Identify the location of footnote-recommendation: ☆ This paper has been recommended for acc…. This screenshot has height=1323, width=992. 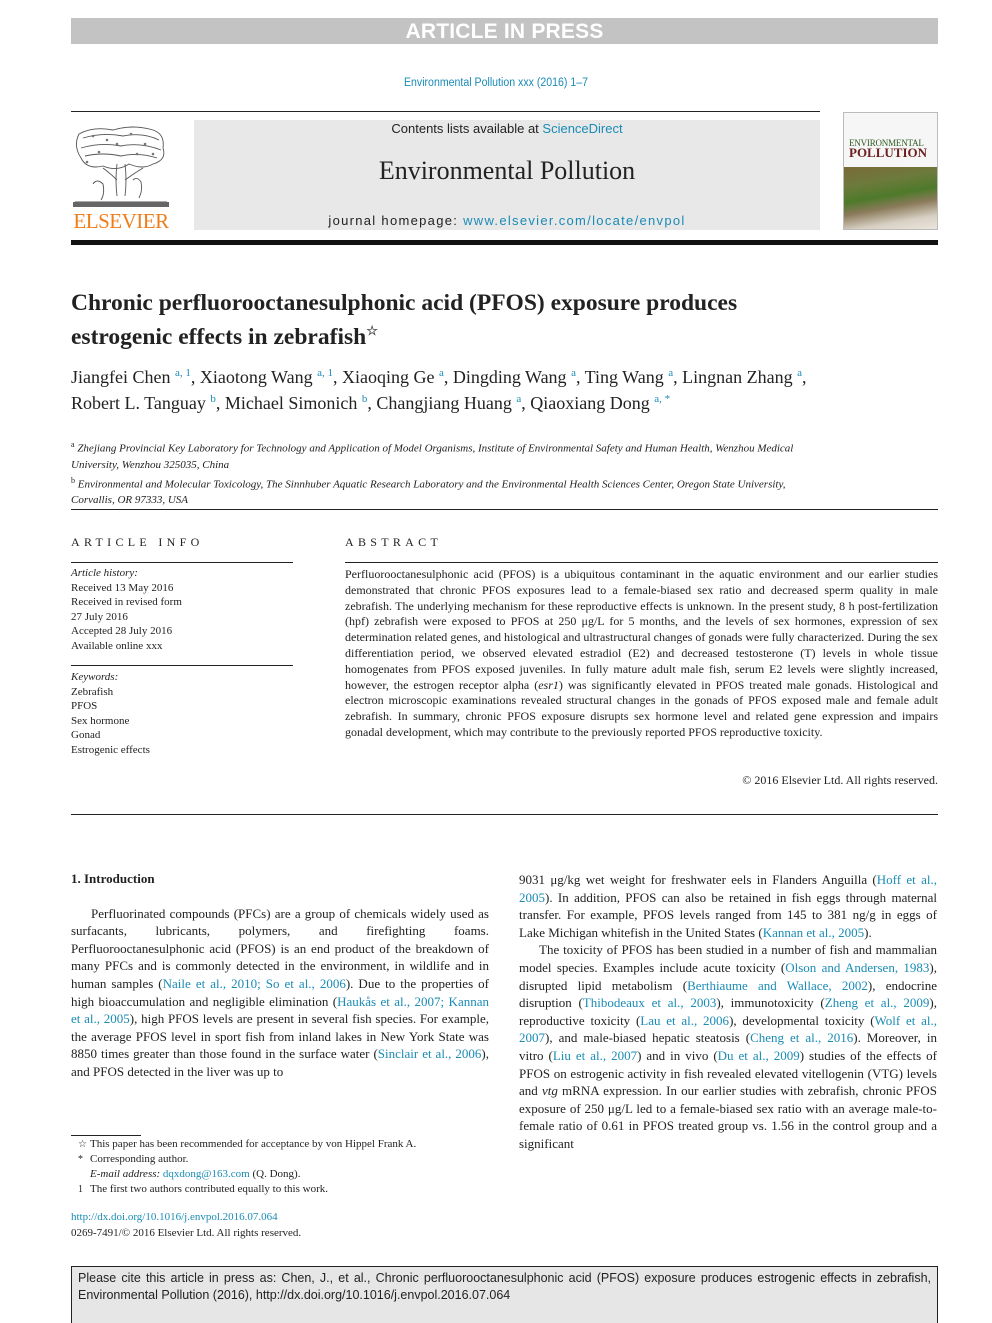
(286, 1144).